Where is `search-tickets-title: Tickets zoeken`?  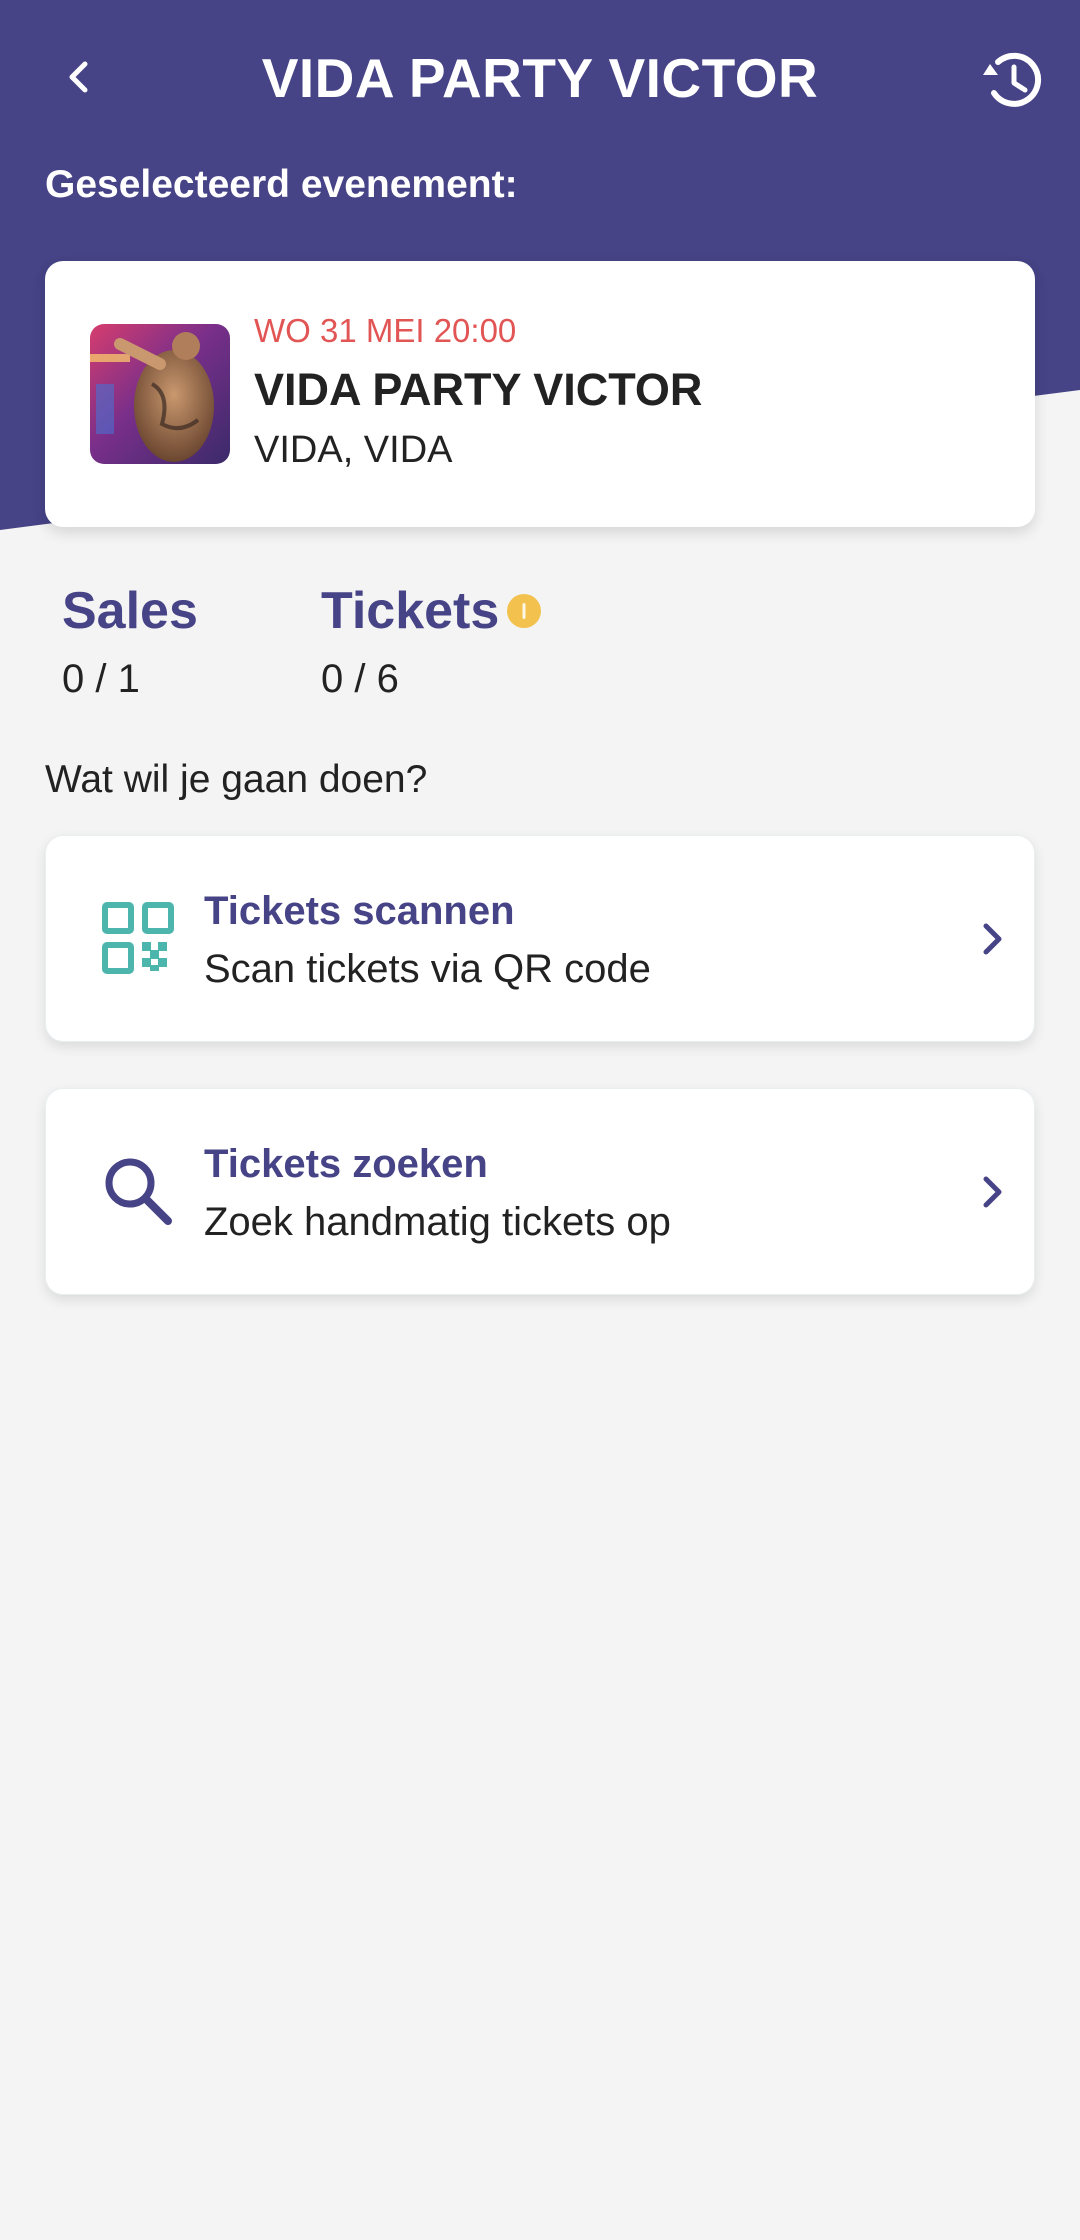 search-tickets-title: Tickets zoeken is located at coordinates (346, 1164).